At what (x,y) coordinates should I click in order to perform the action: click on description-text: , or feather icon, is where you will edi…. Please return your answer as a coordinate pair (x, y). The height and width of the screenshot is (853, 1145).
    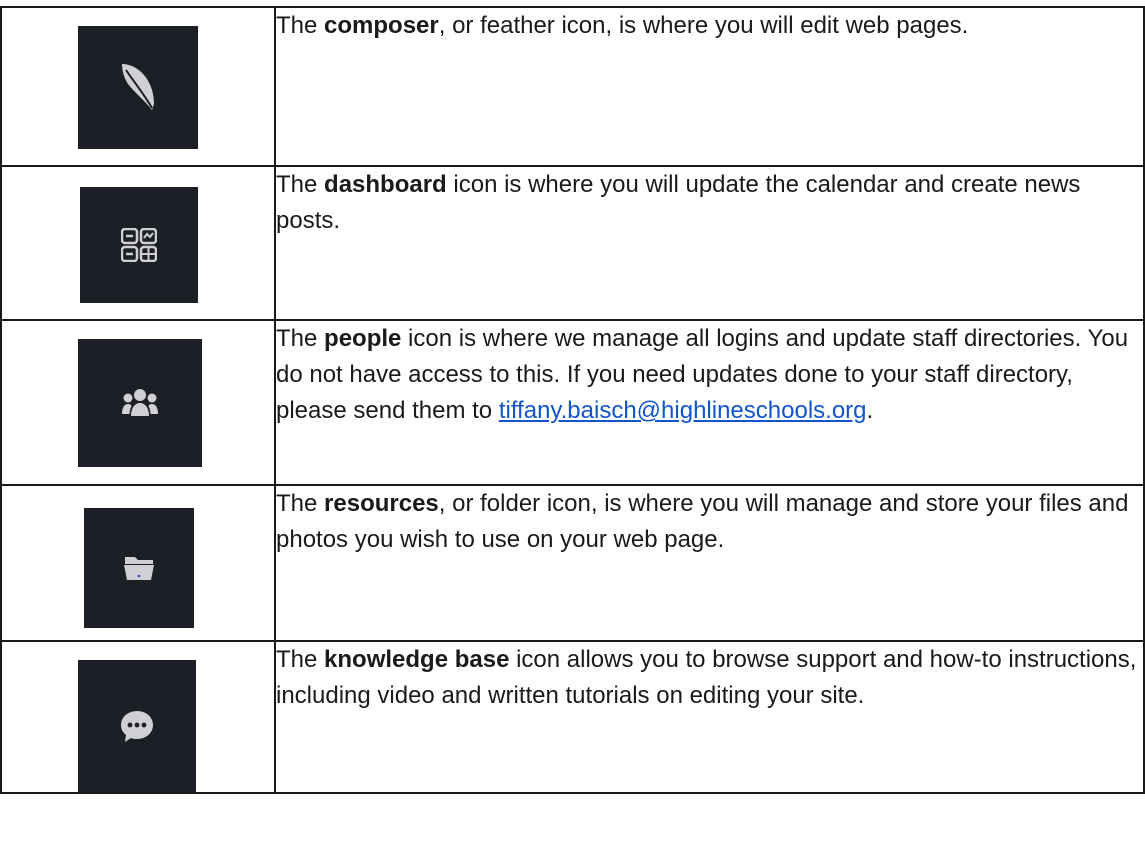
    Looking at the image, I should click on (703, 25).